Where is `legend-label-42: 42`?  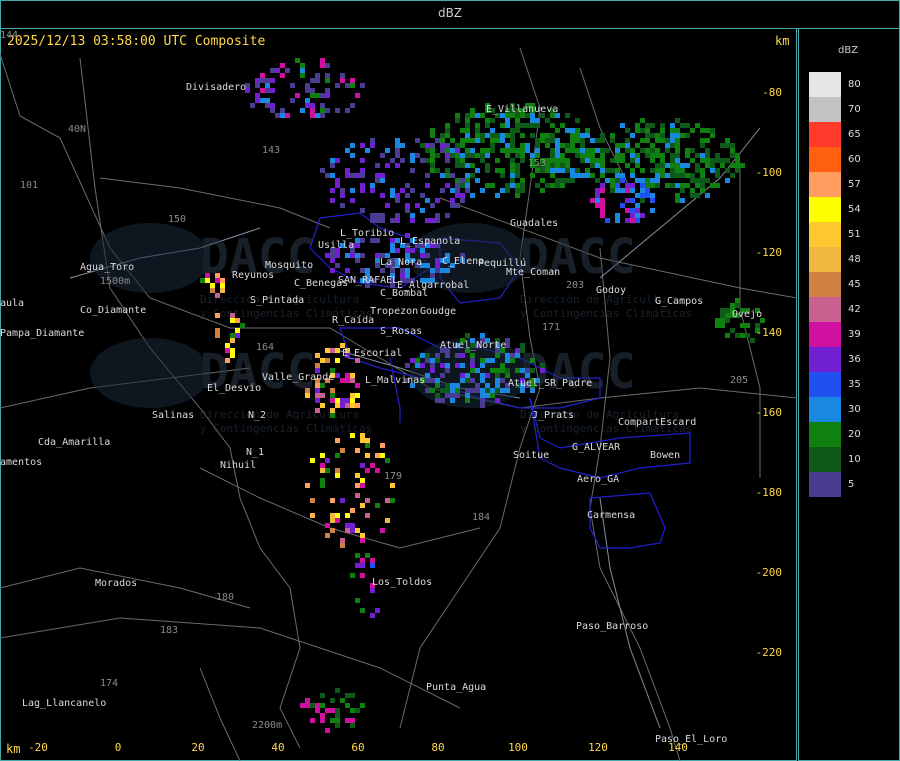
legend-label-42: 42 is located at coordinates (854, 309).